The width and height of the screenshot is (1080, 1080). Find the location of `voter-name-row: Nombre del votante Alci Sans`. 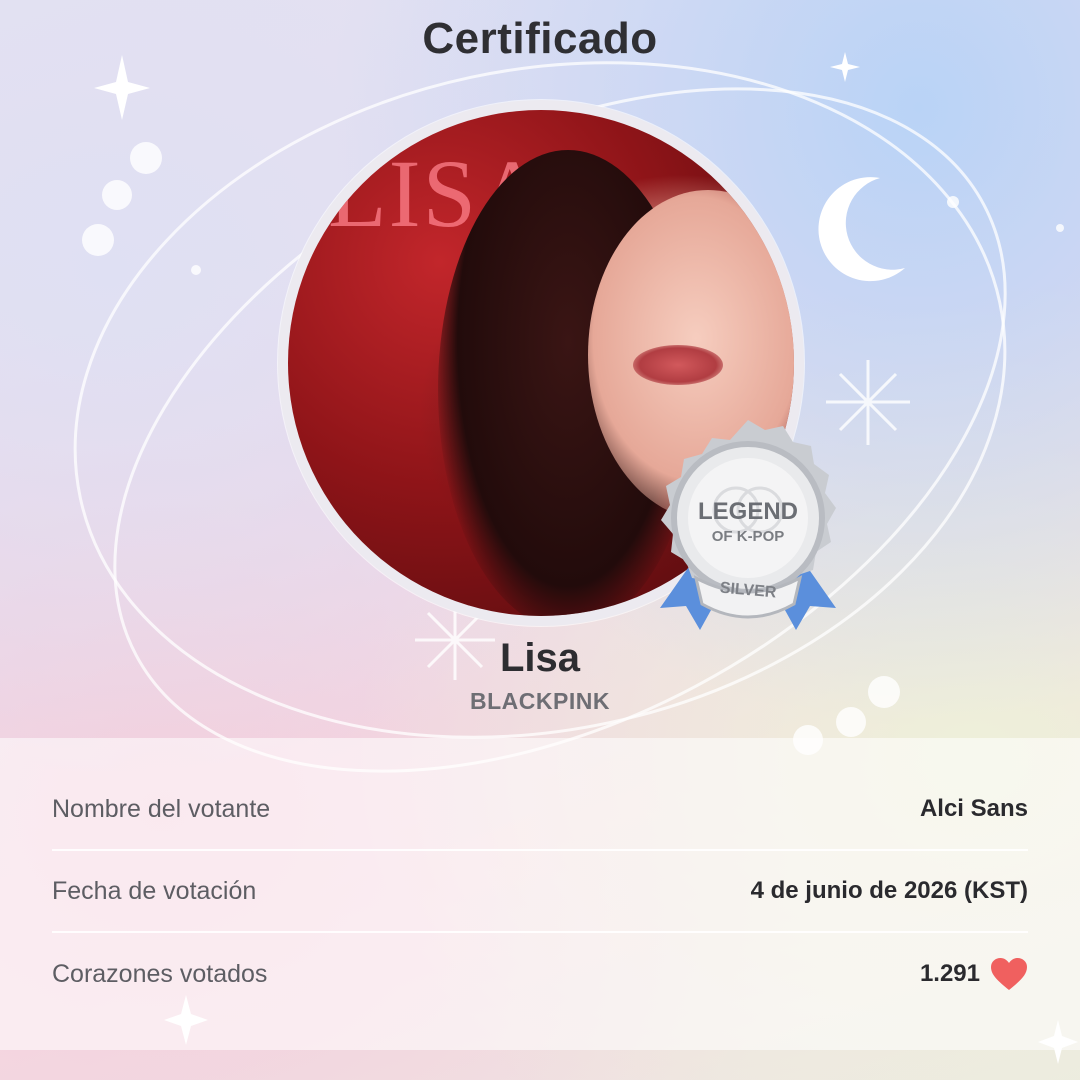

voter-name-row: Nombre del votante Alci Sans is located at coordinates (540, 809).